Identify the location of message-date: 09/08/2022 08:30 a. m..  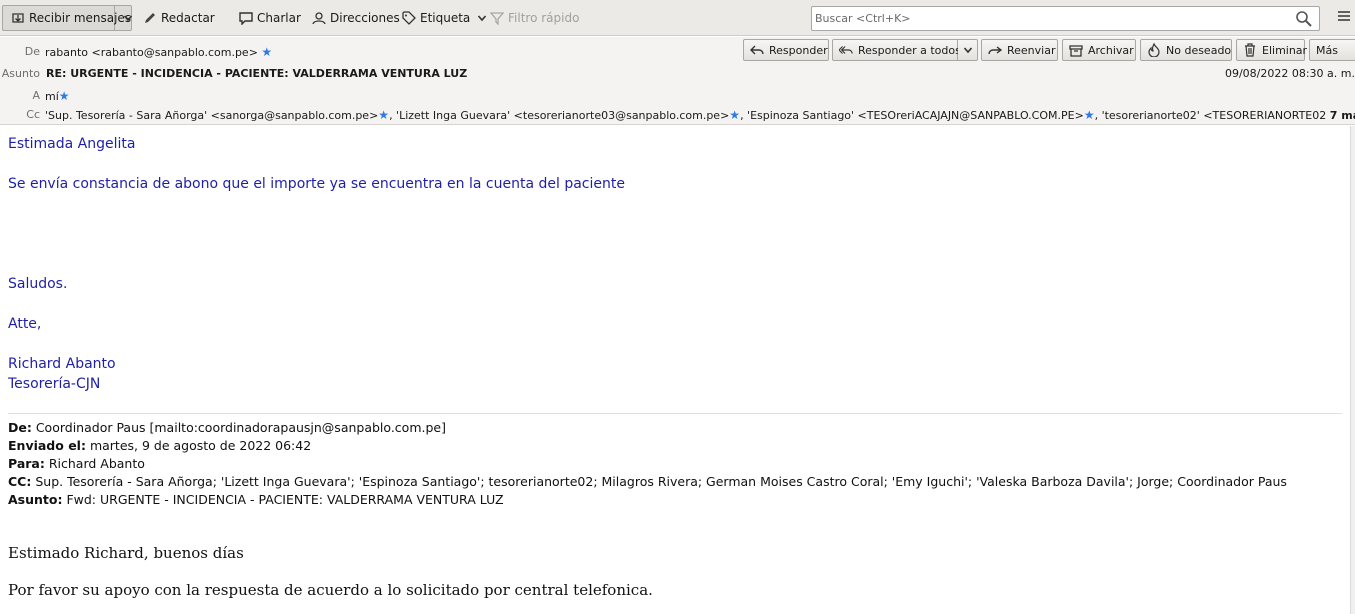
(1289, 73).